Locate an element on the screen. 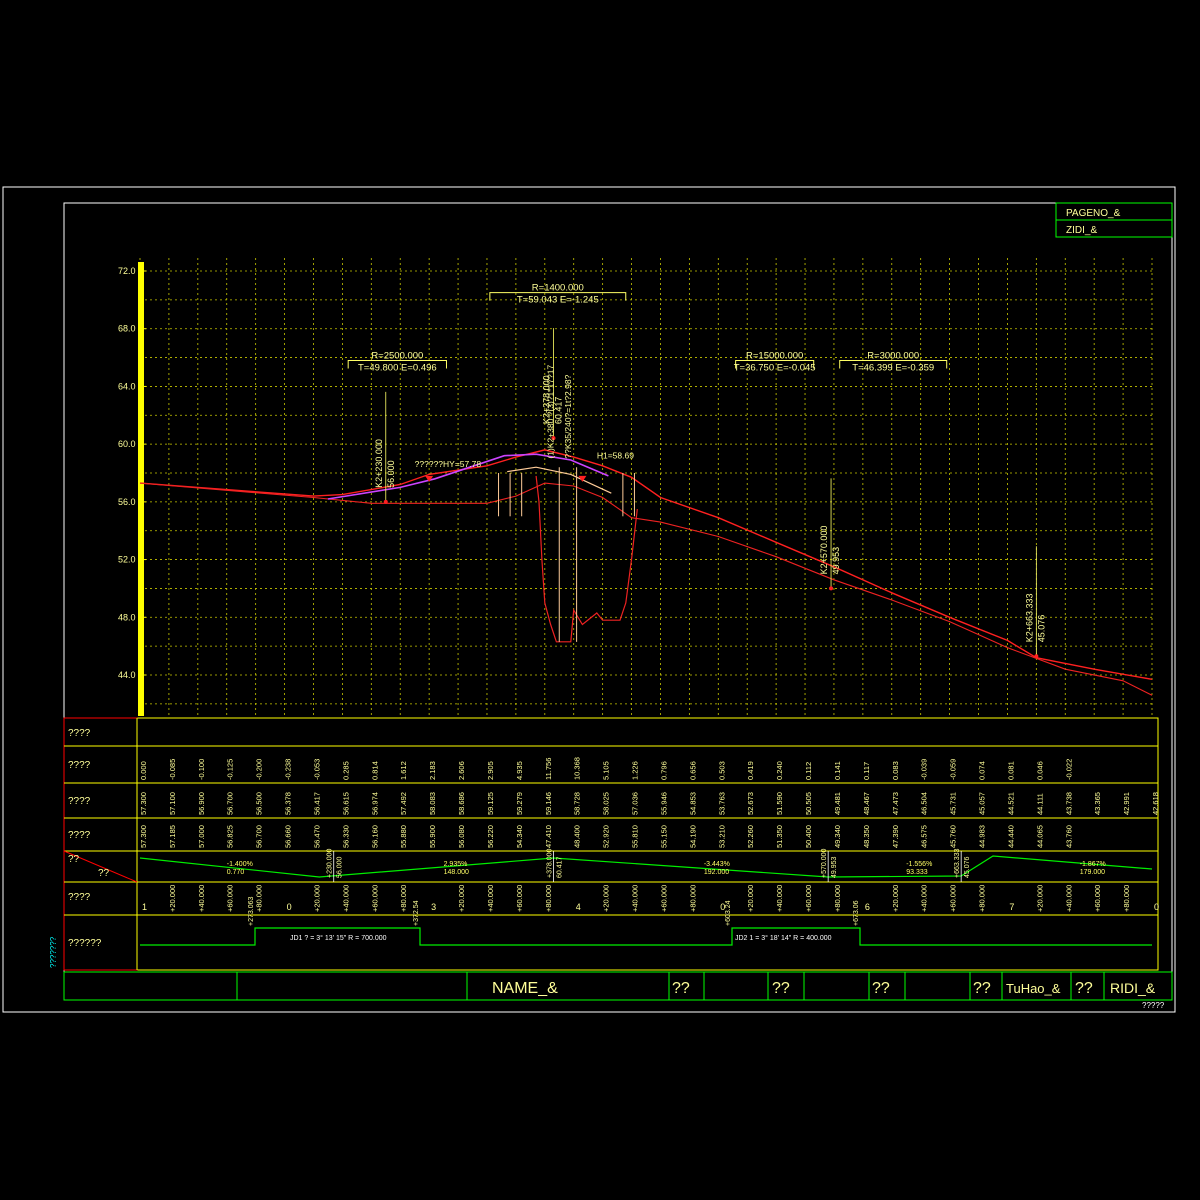 The height and width of the screenshot is (1200, 1200). cut-fill-value: -0.059 is located at coordinates (953, 769).